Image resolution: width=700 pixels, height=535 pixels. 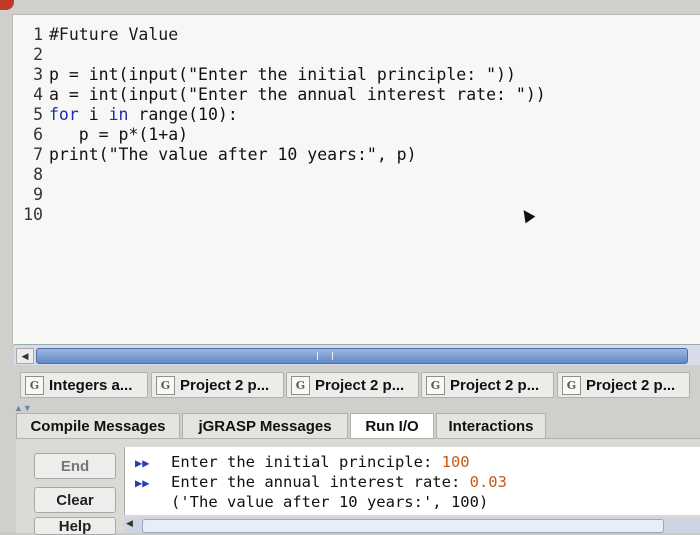 I want to click on line-number: 2, so click(x=38, y=54).